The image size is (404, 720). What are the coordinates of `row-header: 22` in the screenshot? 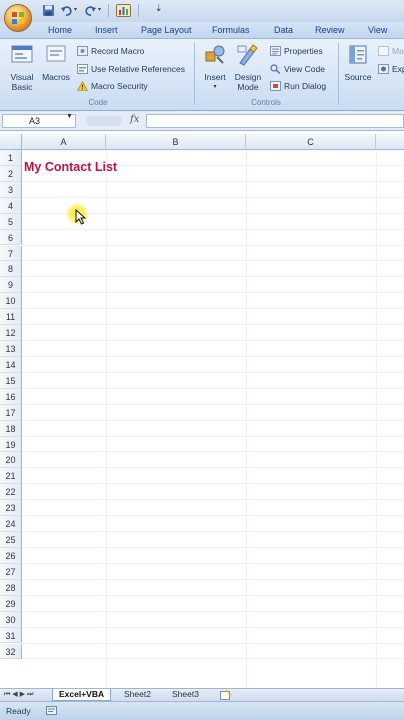 It's located at (11, 492).